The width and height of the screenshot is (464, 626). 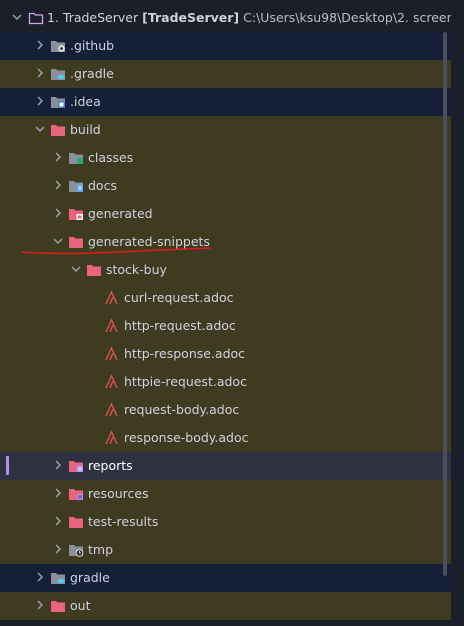 What do you see at coordinates (36, 18) in the screenshot?
I see `module-folder-icon` at bounding box center [36, 18].